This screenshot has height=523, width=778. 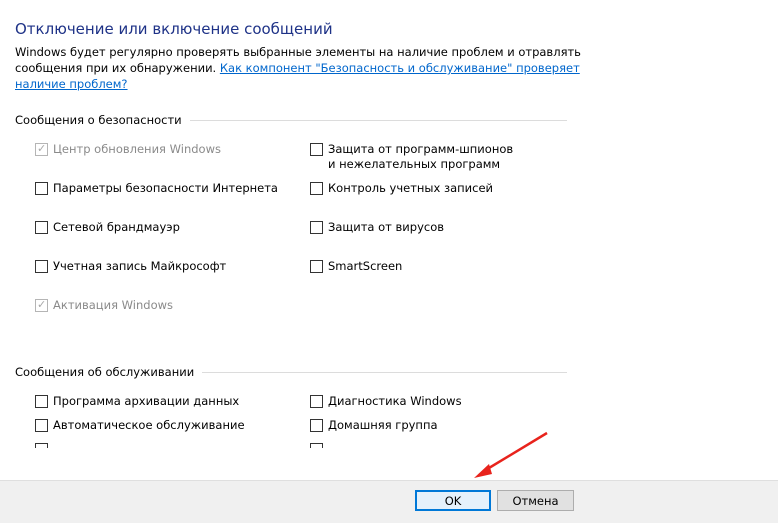 I want to click on annotation-arrow-icon, so click(x=511, y=454).